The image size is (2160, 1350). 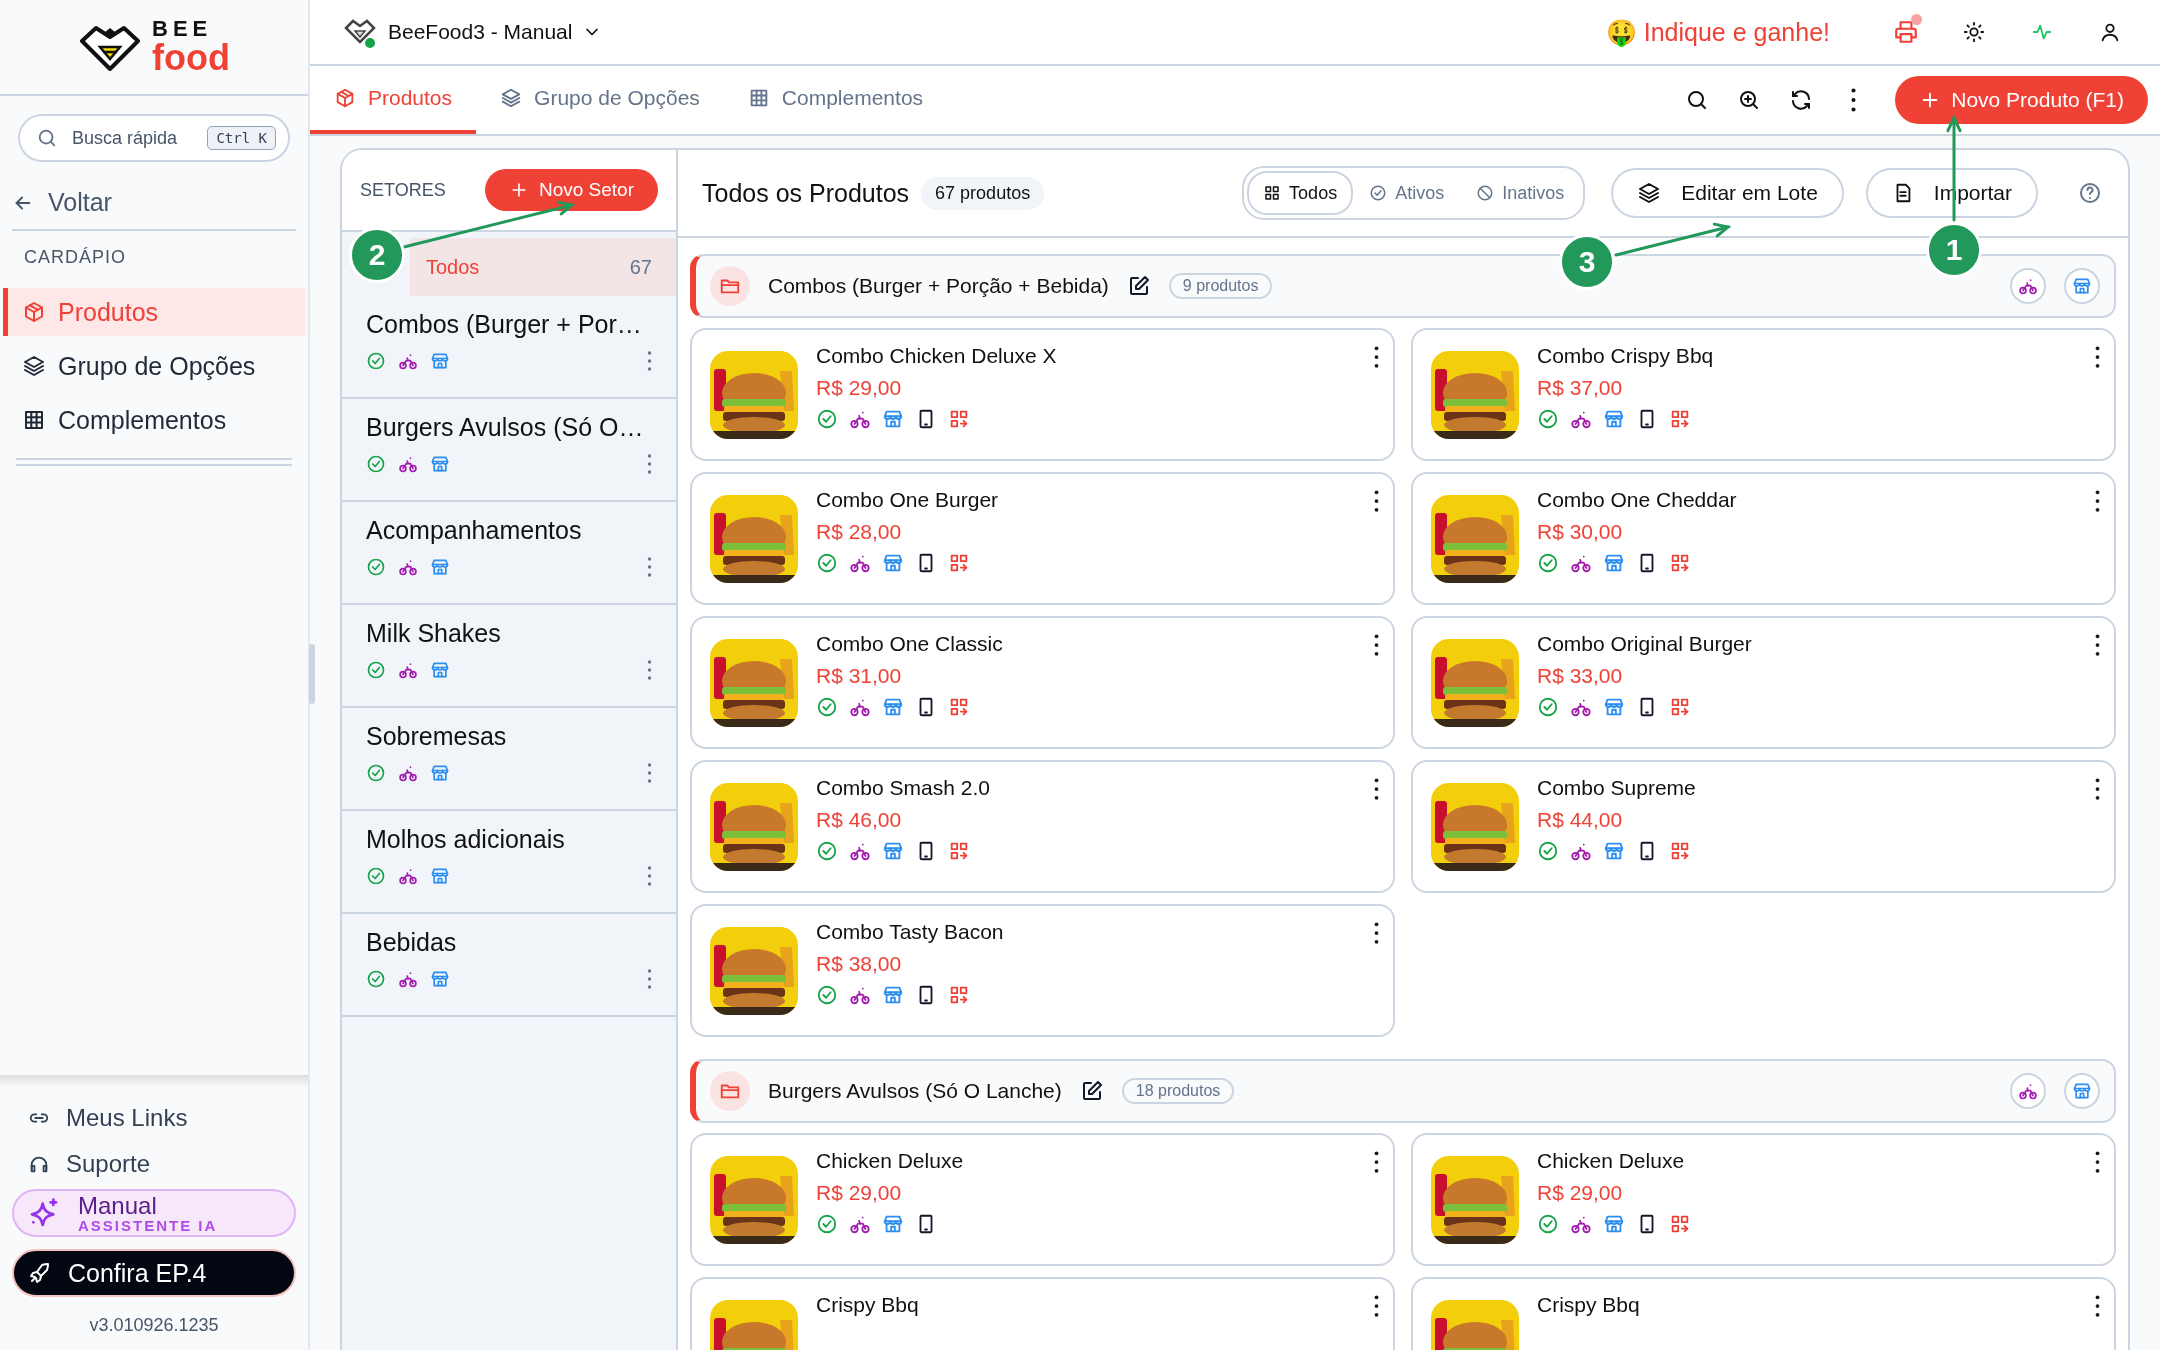 What do you see at coordinates (76, 257) in the screenshot?
I see `section-label: CARDÁPIO` at bounding box center [76, 257].